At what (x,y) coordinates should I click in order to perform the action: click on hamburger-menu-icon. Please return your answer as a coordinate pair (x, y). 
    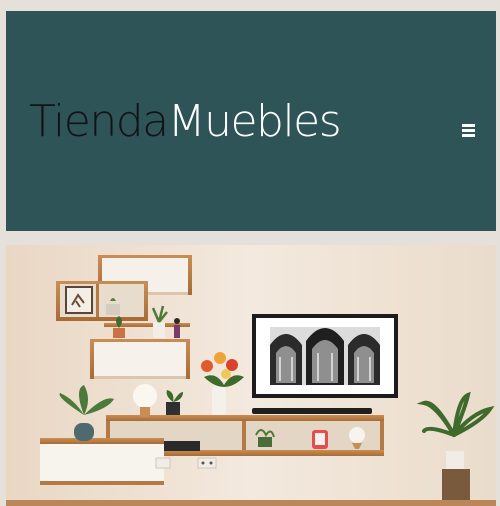
    Looking at the image, I should click on (469, 131).